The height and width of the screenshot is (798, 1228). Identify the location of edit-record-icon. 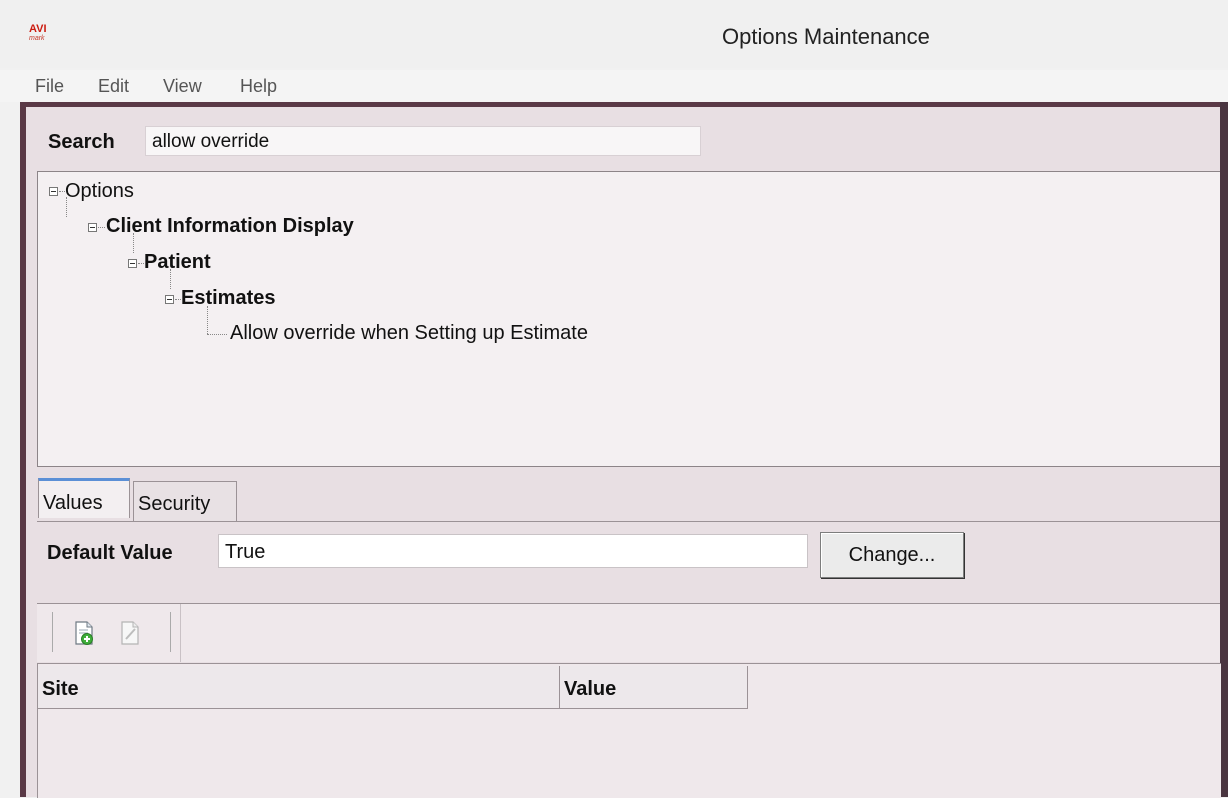
(130, 633).